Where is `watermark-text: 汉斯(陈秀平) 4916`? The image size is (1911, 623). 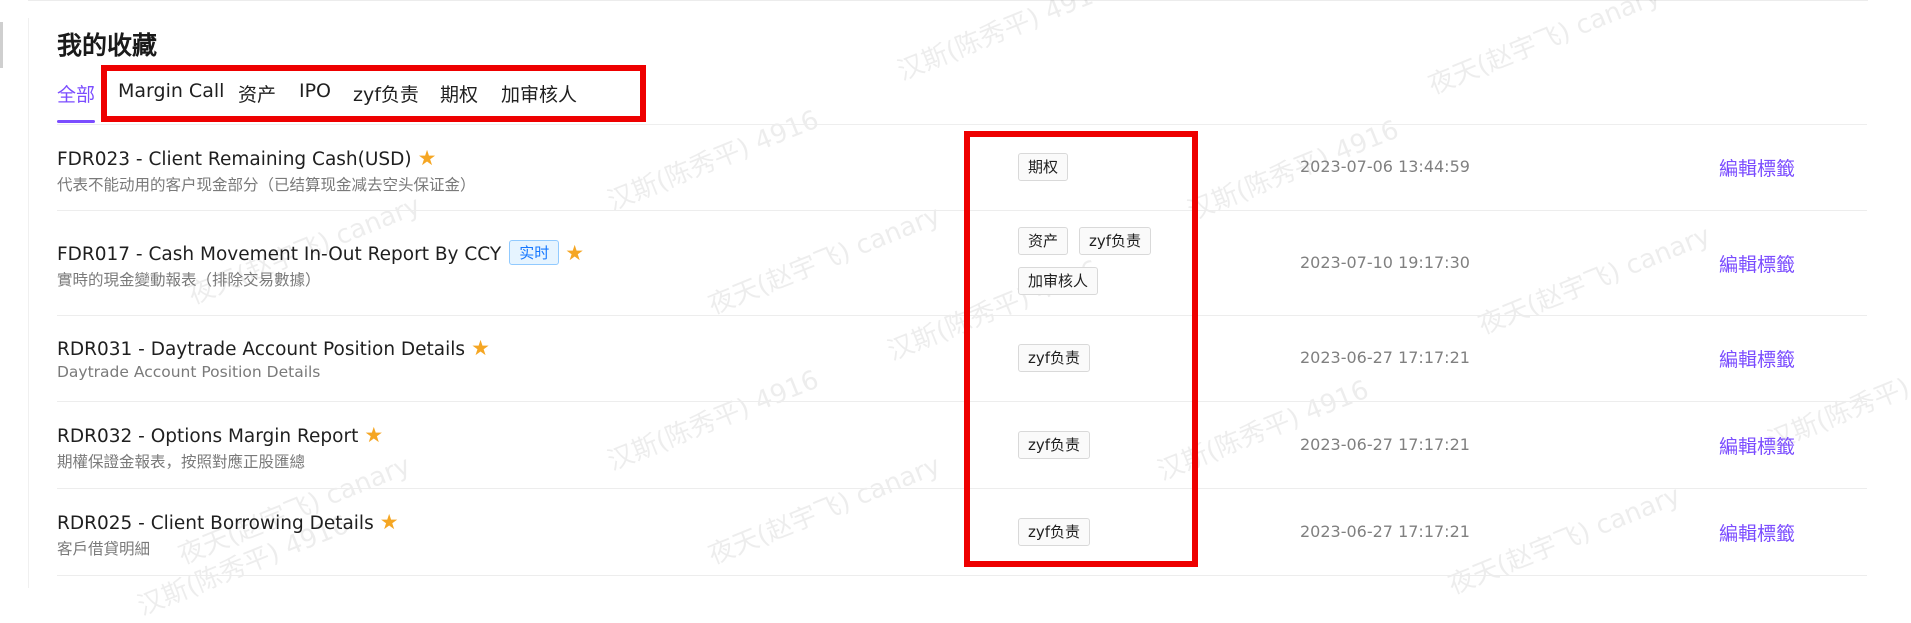 watermark-text: 汉斯(陈秀平) 4916 is located at coordinates (1003, 43).